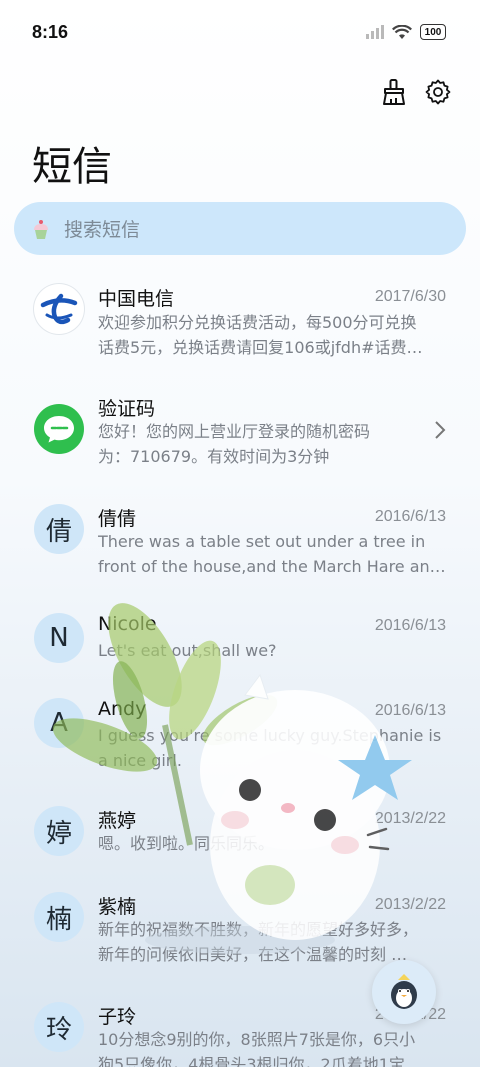 Image resolution: width=480 pixels, height=1067 pixels. What do you see at coordinates (416, 92) in the screenshot?
I see `toolbar` at bounding box center [416, 92].